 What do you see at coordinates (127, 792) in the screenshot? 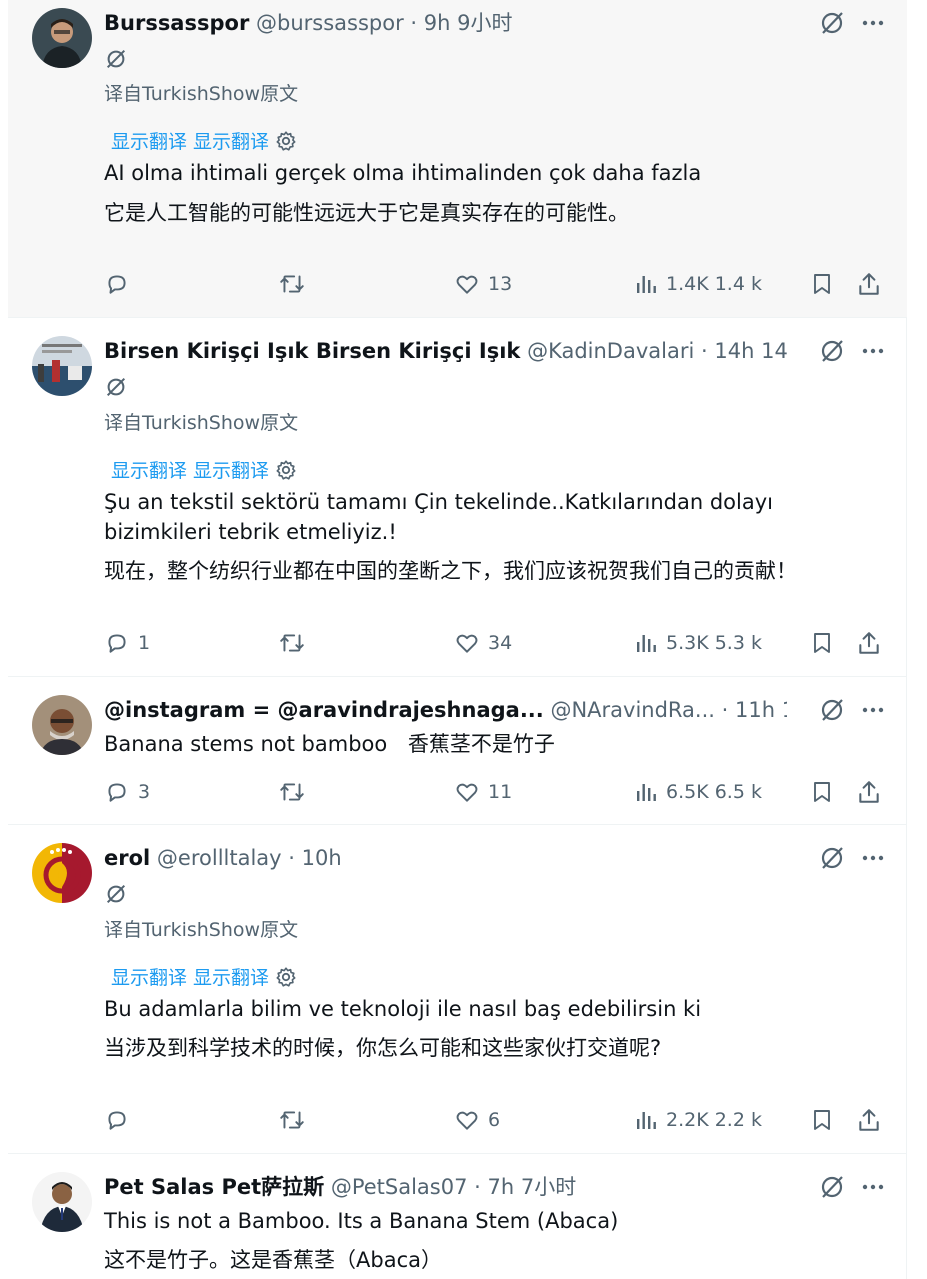
I see `reply-button: 3` at bounding box center [127, 792].